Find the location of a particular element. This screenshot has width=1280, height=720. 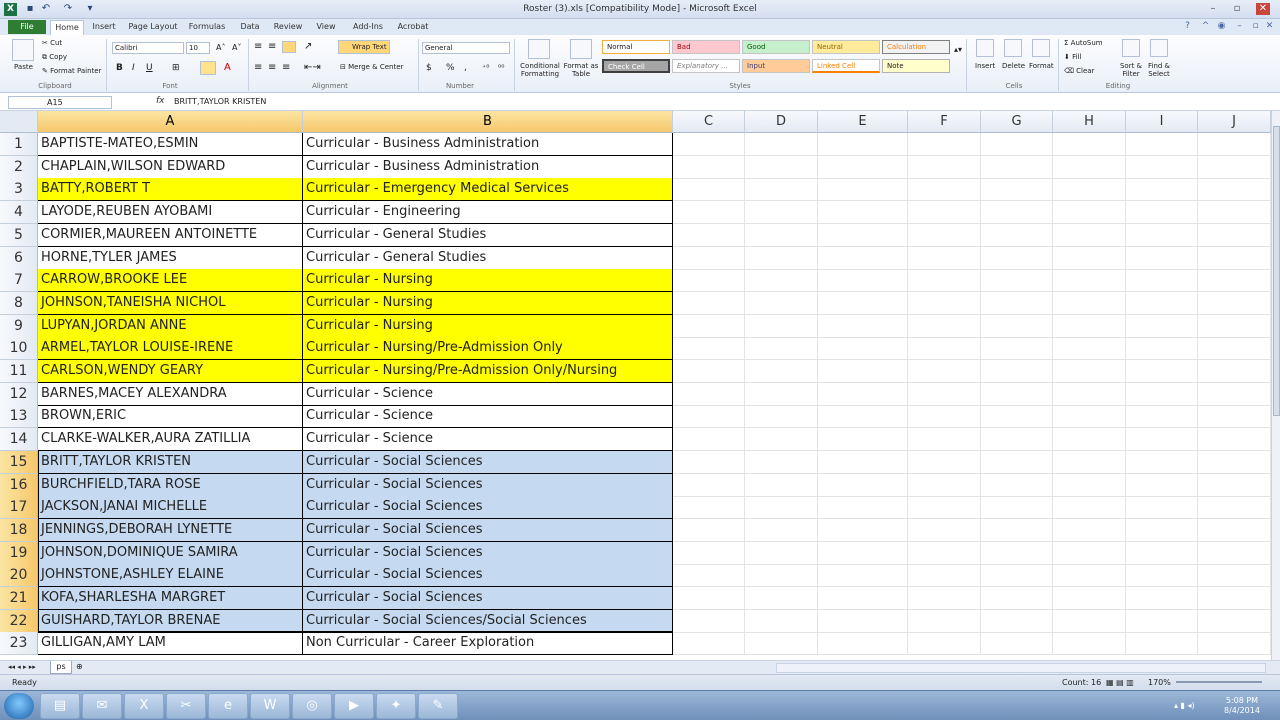

cell-name: JENNINGS,DEBORAH LYNETTE is located at coordinates (170, 530).